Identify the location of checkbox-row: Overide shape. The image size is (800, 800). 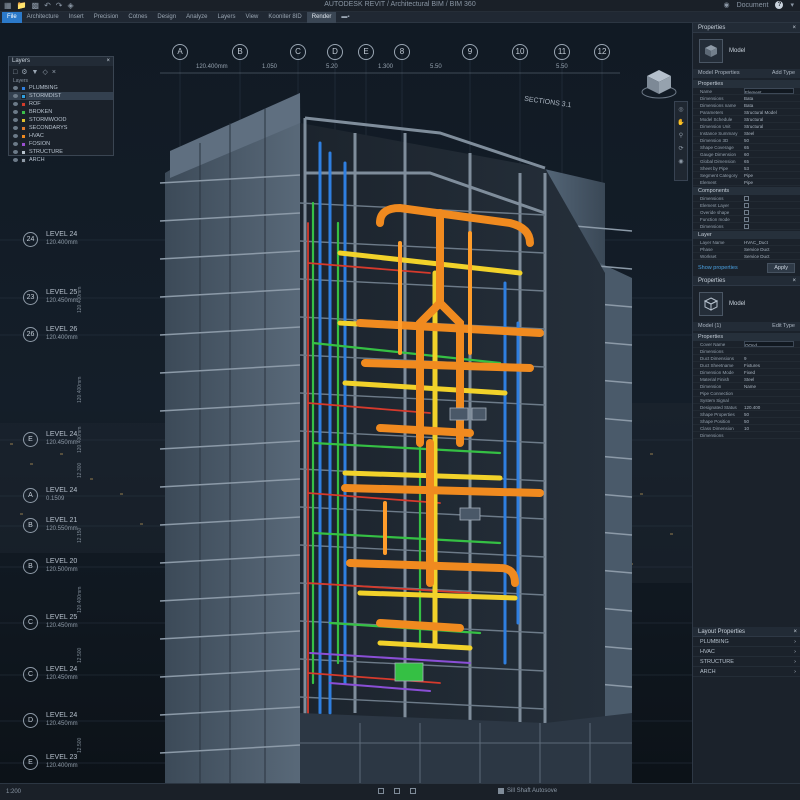
(746, 212).